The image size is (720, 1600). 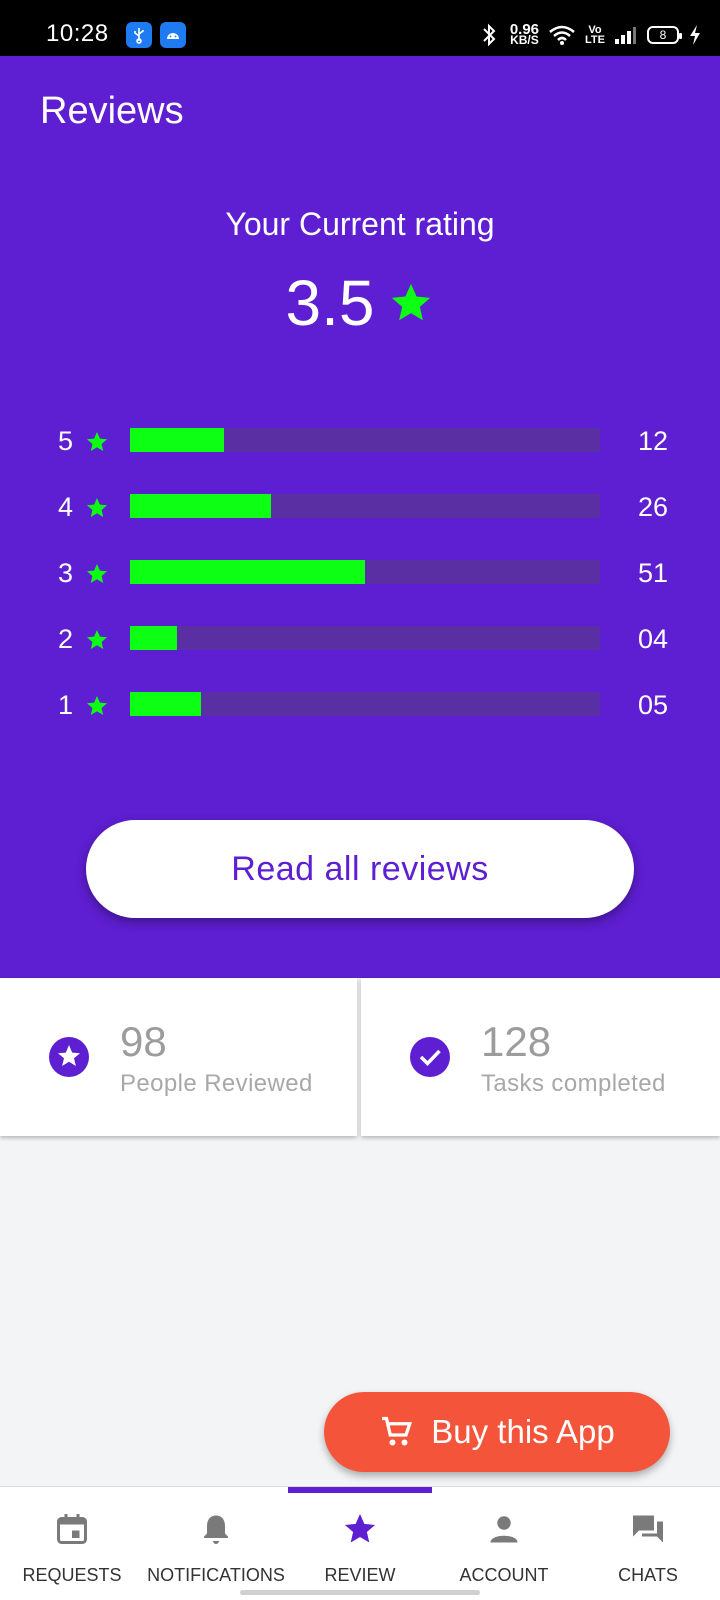 I want to click on stats-section: 98 People Reviewed 128 Tasks completed, so click(x=360, y=1058).